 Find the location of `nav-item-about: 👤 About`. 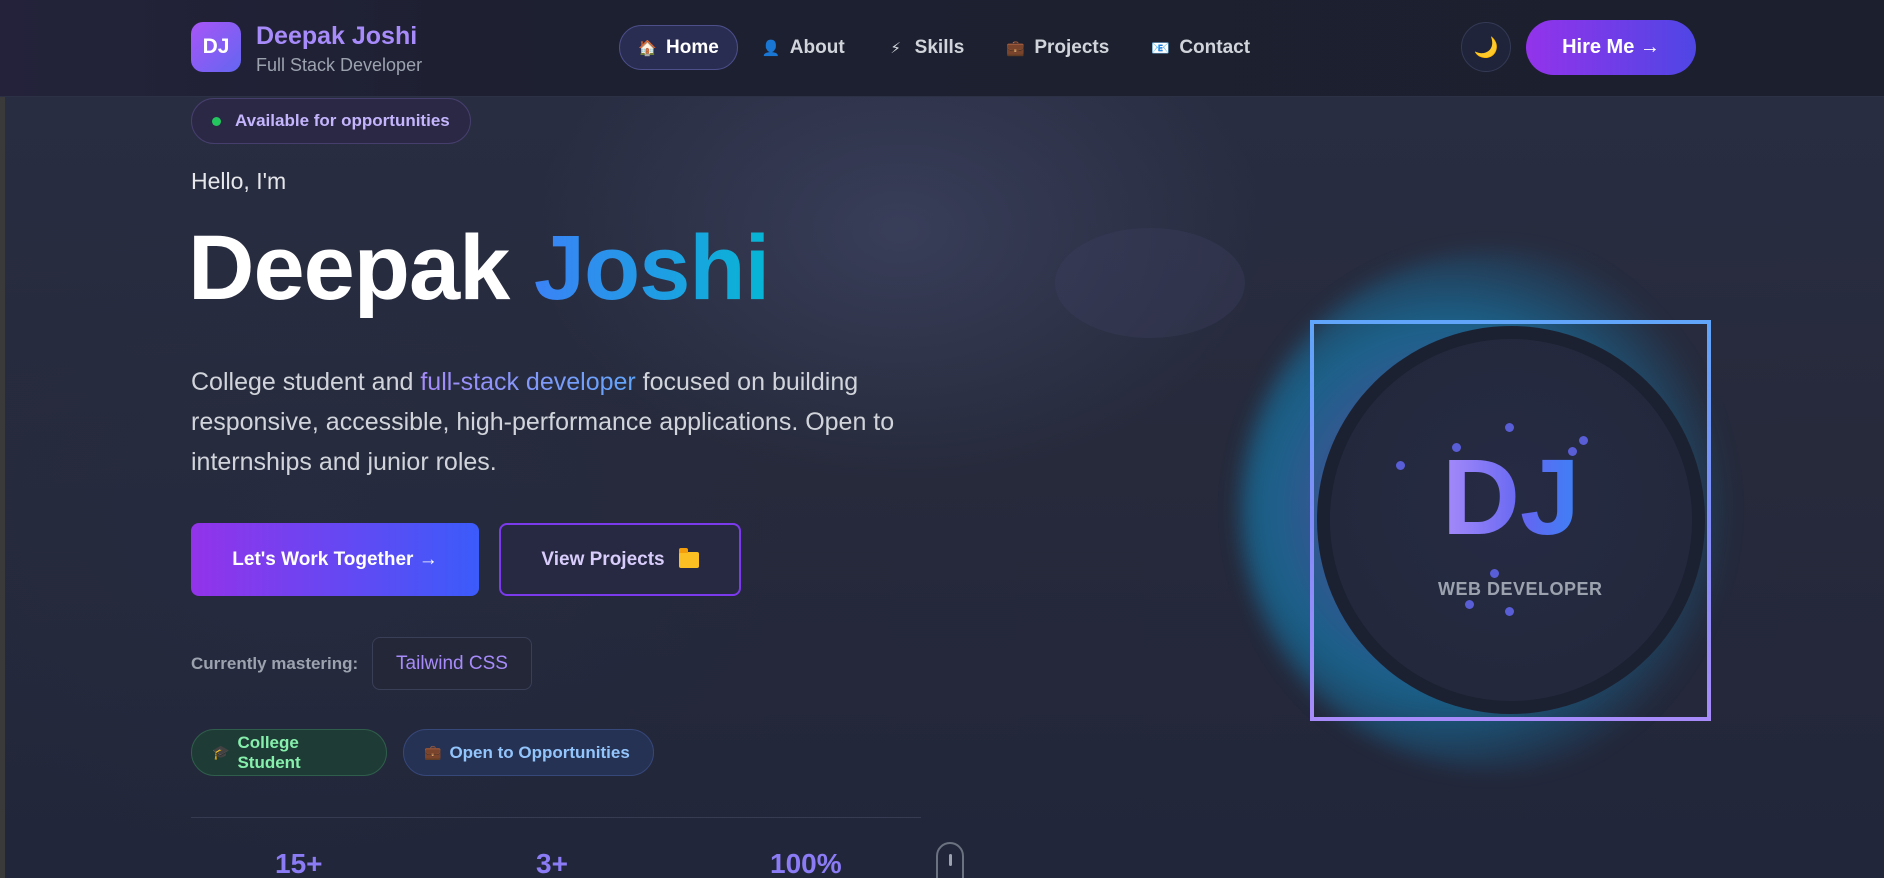

nav-item-about: 👤 About is located at coordinates (803, 47).